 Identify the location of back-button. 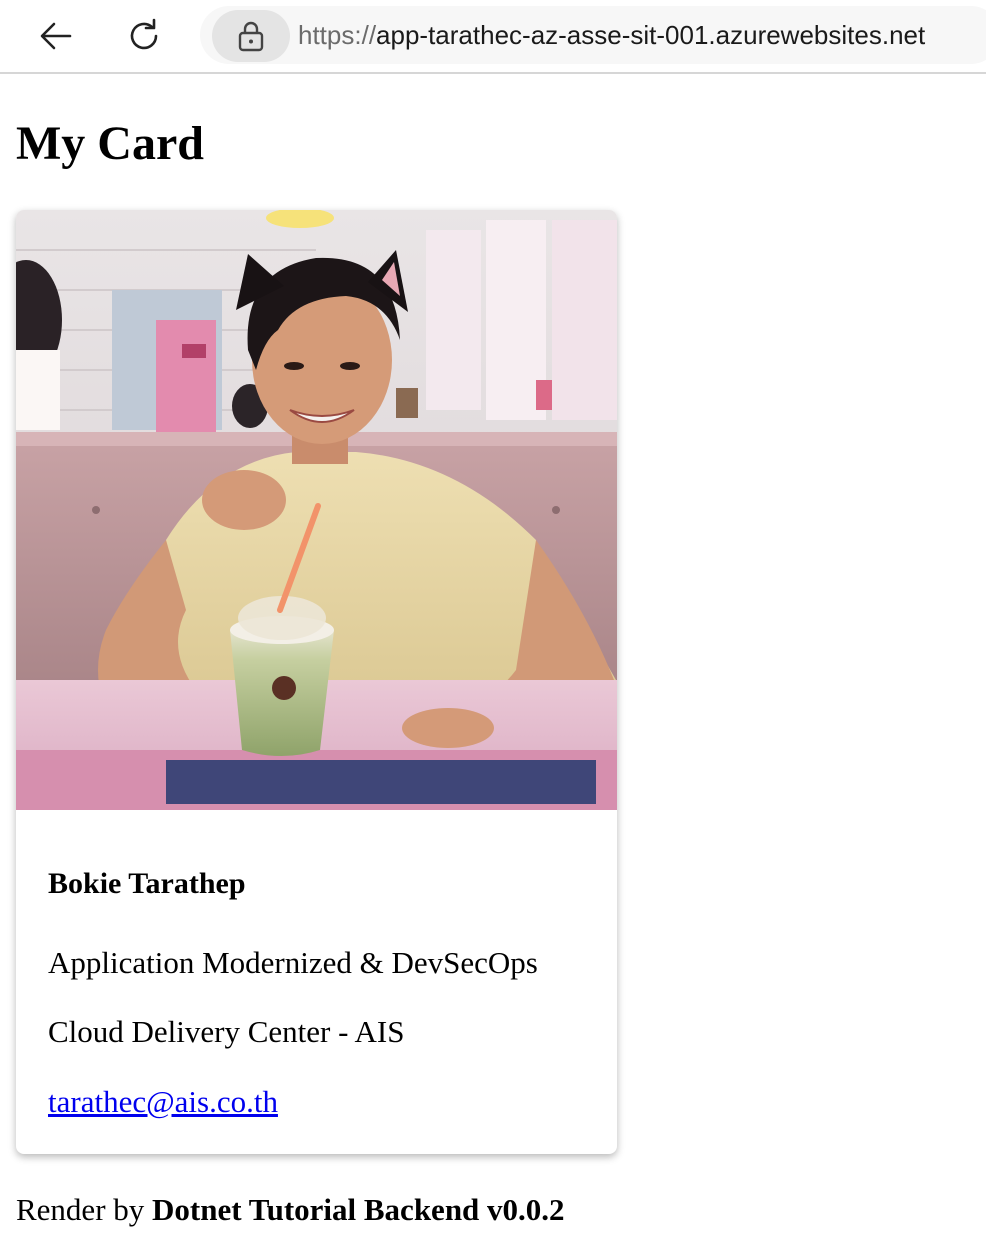
(56, 36).